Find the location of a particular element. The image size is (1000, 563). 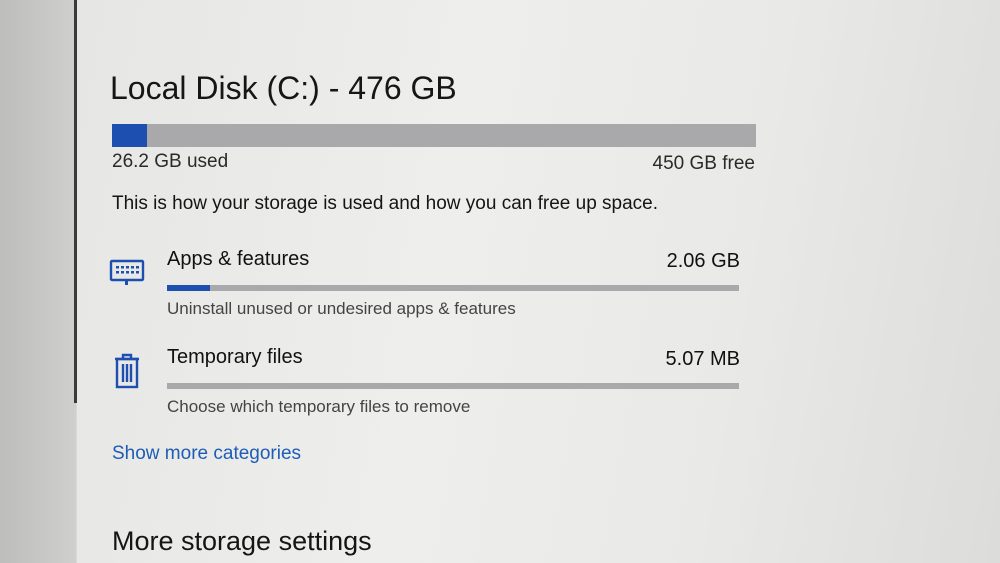

disk-used-label: 26.2 GB used is located at coordinates (170, 161).